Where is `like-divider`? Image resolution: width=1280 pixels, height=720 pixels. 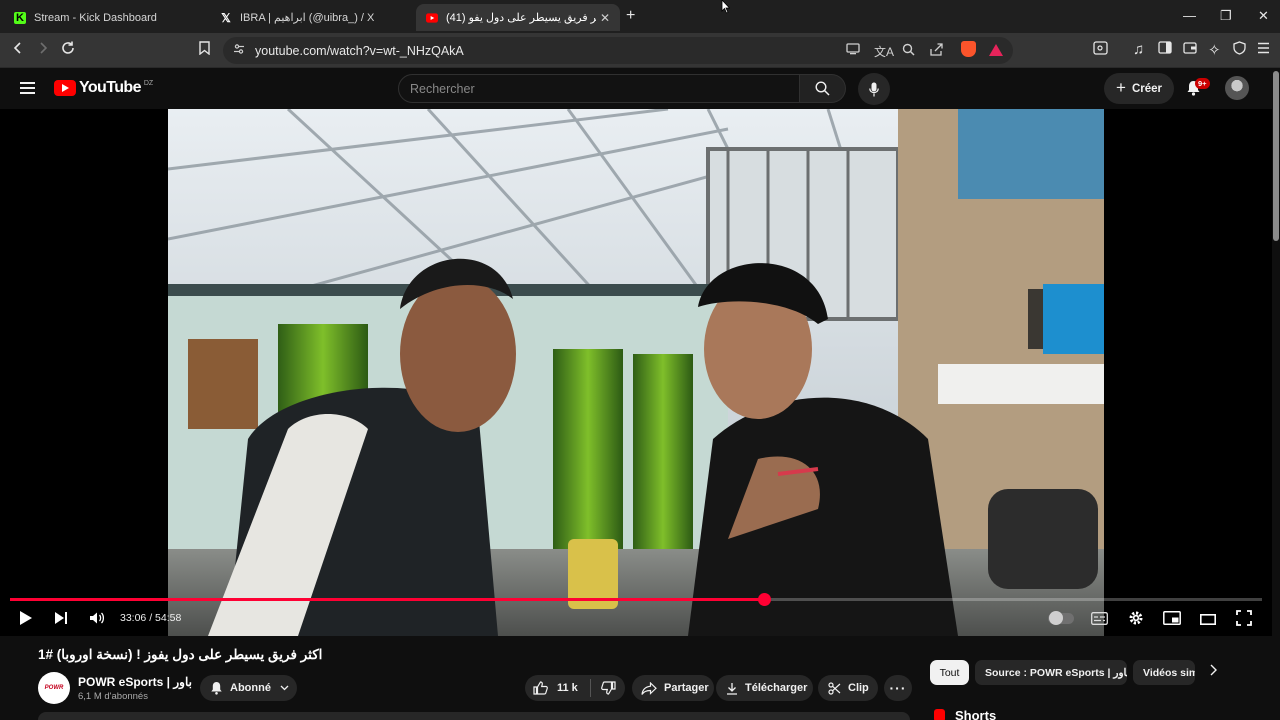
like-divider is located at coordinates (590, 688).